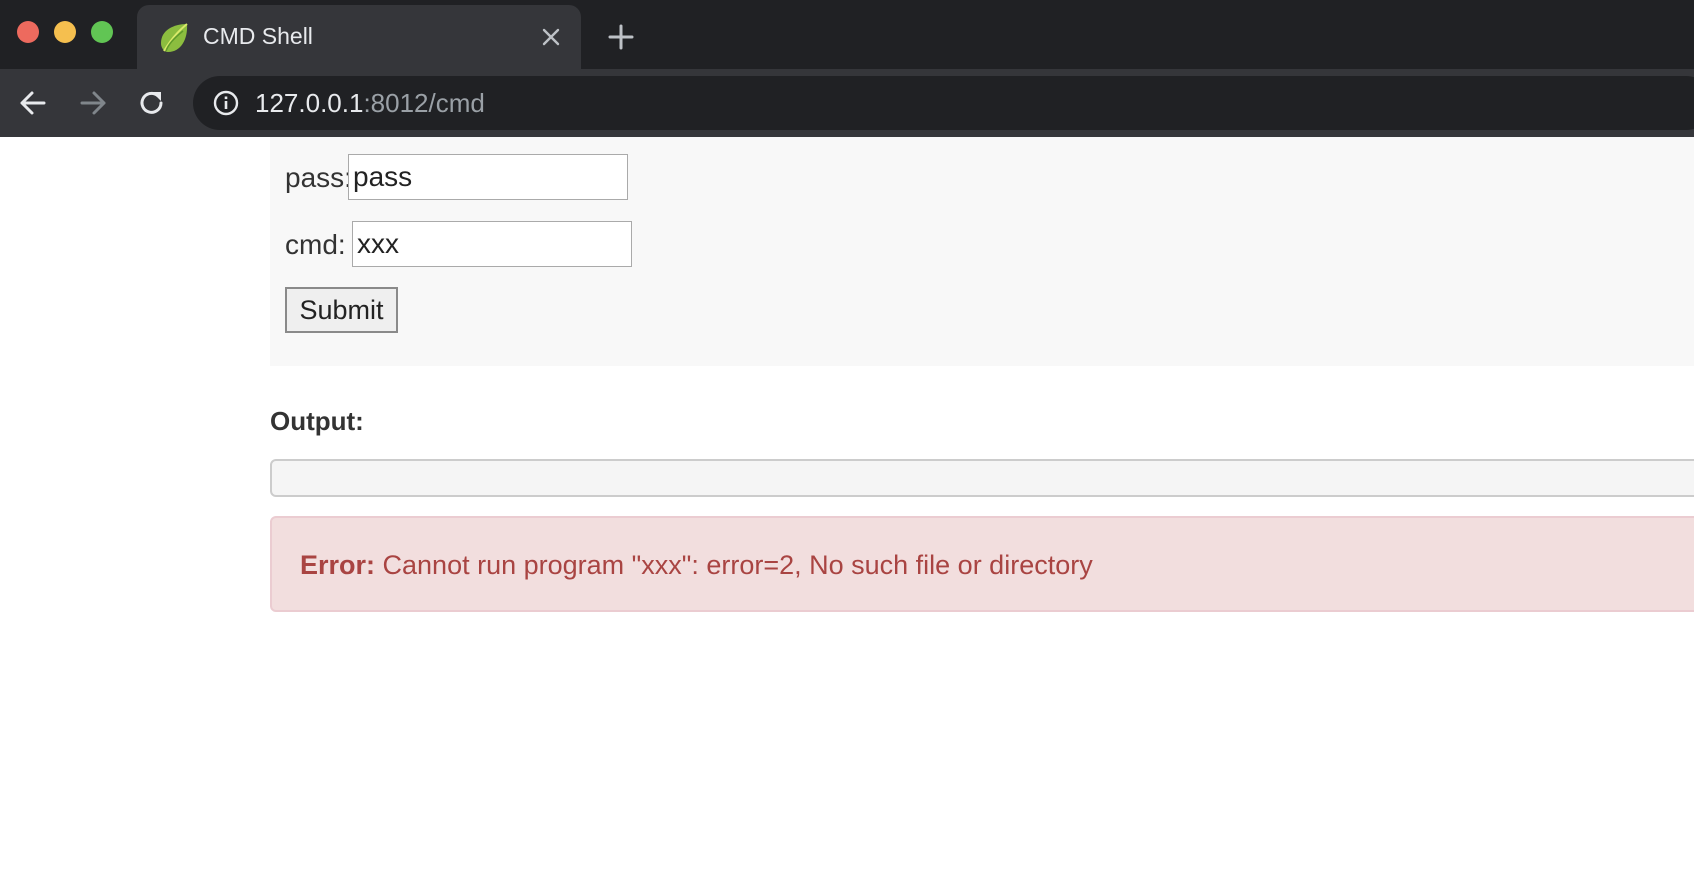 The height and width of the screenshot is (872, 1694). I want to click on new-tab-plus-icon, so click(621, 37).